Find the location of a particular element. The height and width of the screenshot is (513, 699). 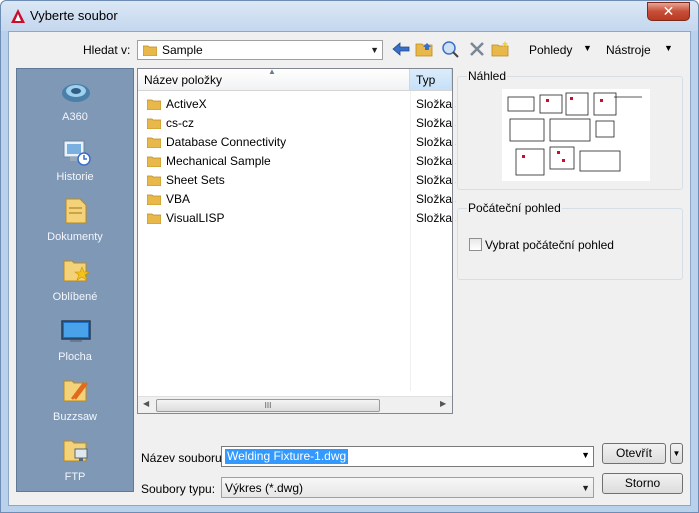

filename-dropdown-icon: ▼ is located at coordinates (585, 455).